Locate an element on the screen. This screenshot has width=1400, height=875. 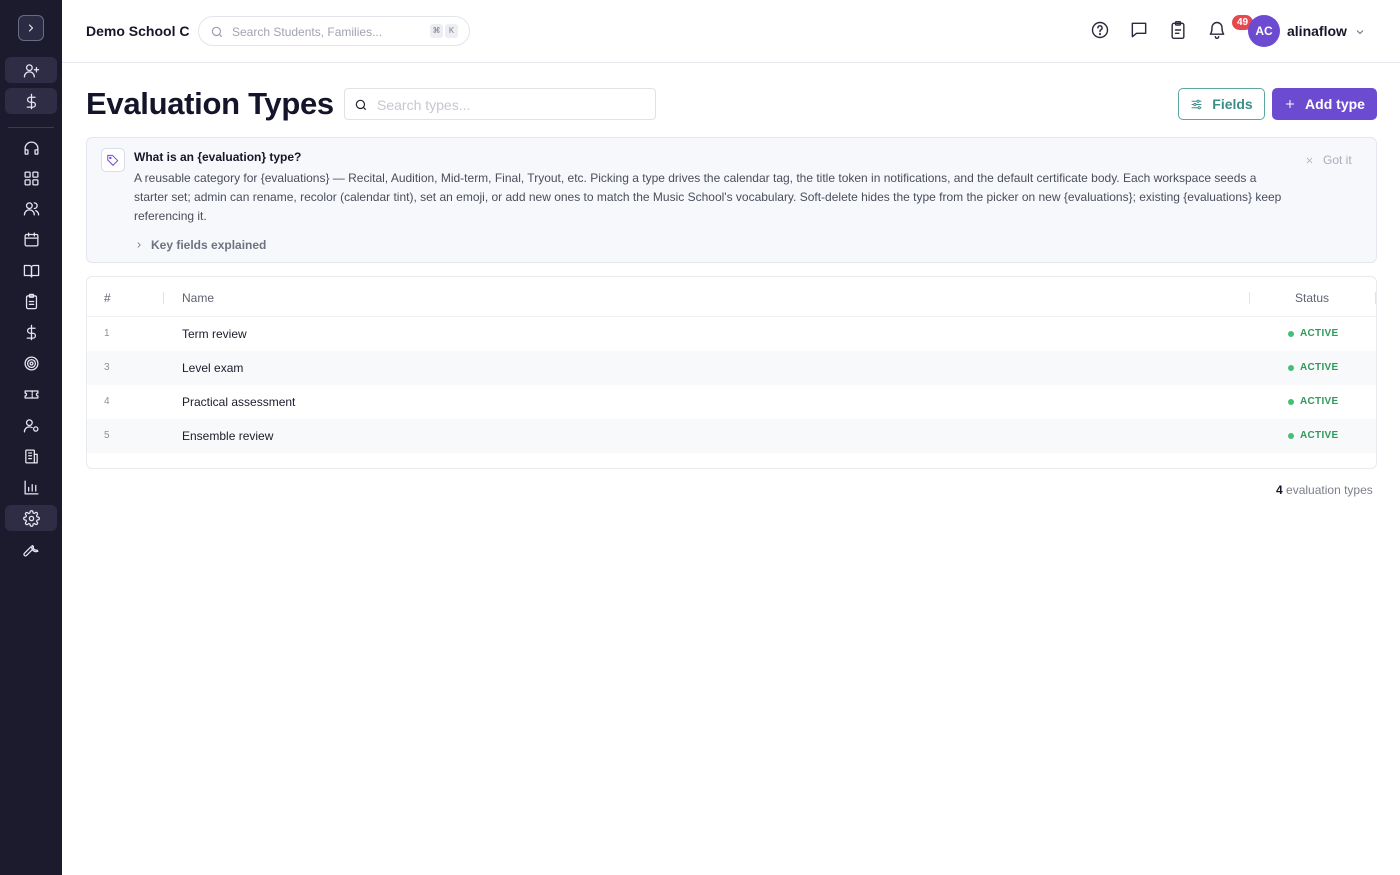
sidebar-item-reports is located at coordinates (31, 487).